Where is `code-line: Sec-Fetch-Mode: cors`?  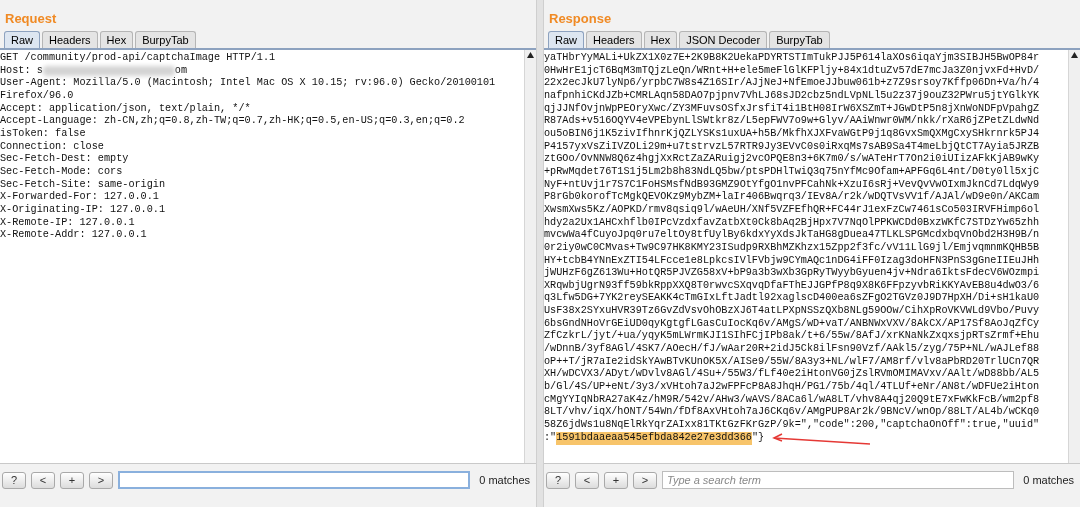
code-line: Sec-Fetch-Mode: cors is located at coordinates (61, 172).